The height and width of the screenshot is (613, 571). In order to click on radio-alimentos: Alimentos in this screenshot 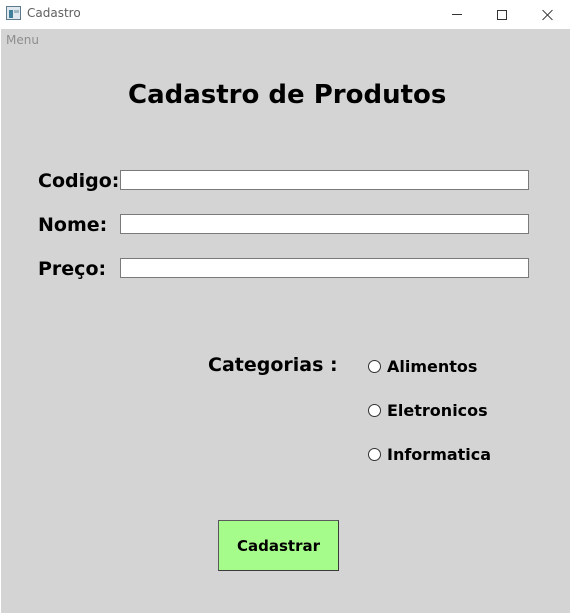, I will do `click(422, 366)`.